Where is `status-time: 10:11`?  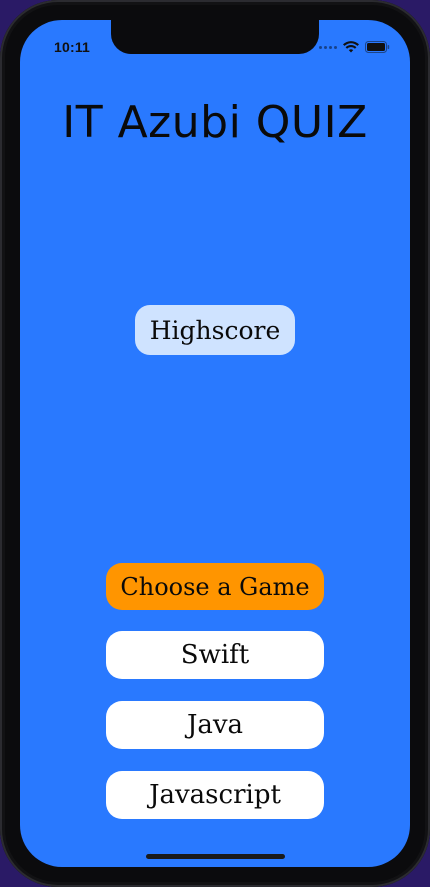 status-time: 10:11 is located at coordinates (72, 47).